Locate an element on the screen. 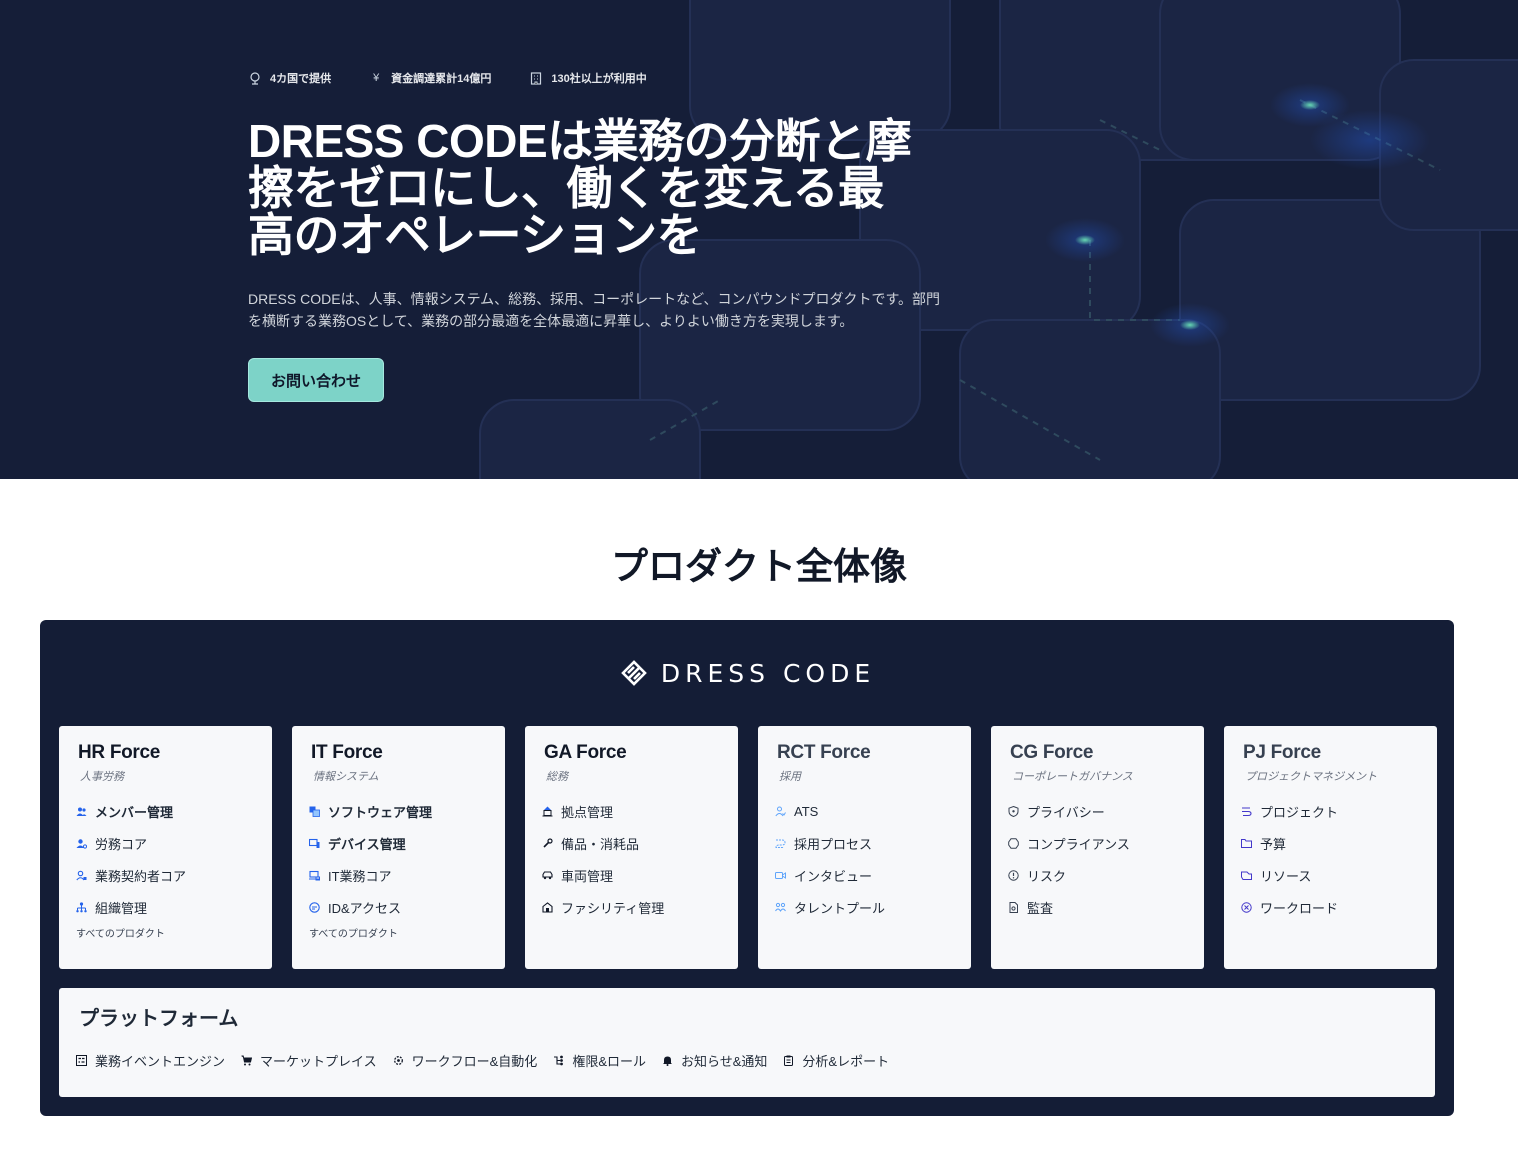  product-item-interview: インタビュー is located at coordinates (873, 875).